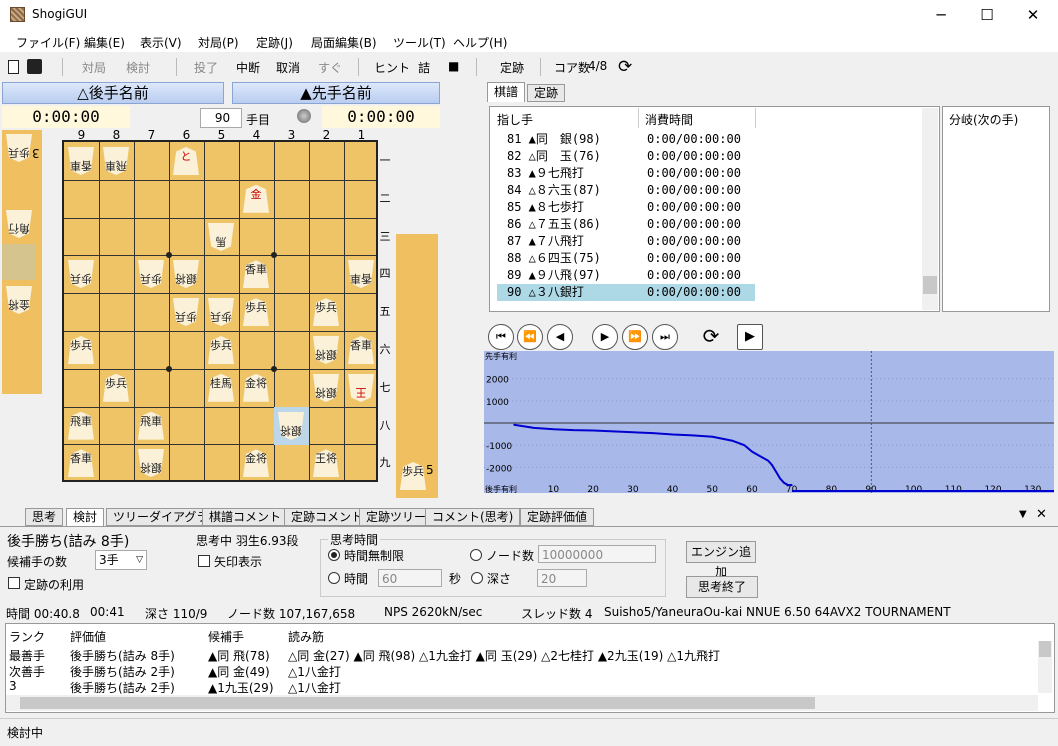  Describe the element at coordinates (625, 67) in the screenshot. I see `refresh-icon: ⟳` at that location.